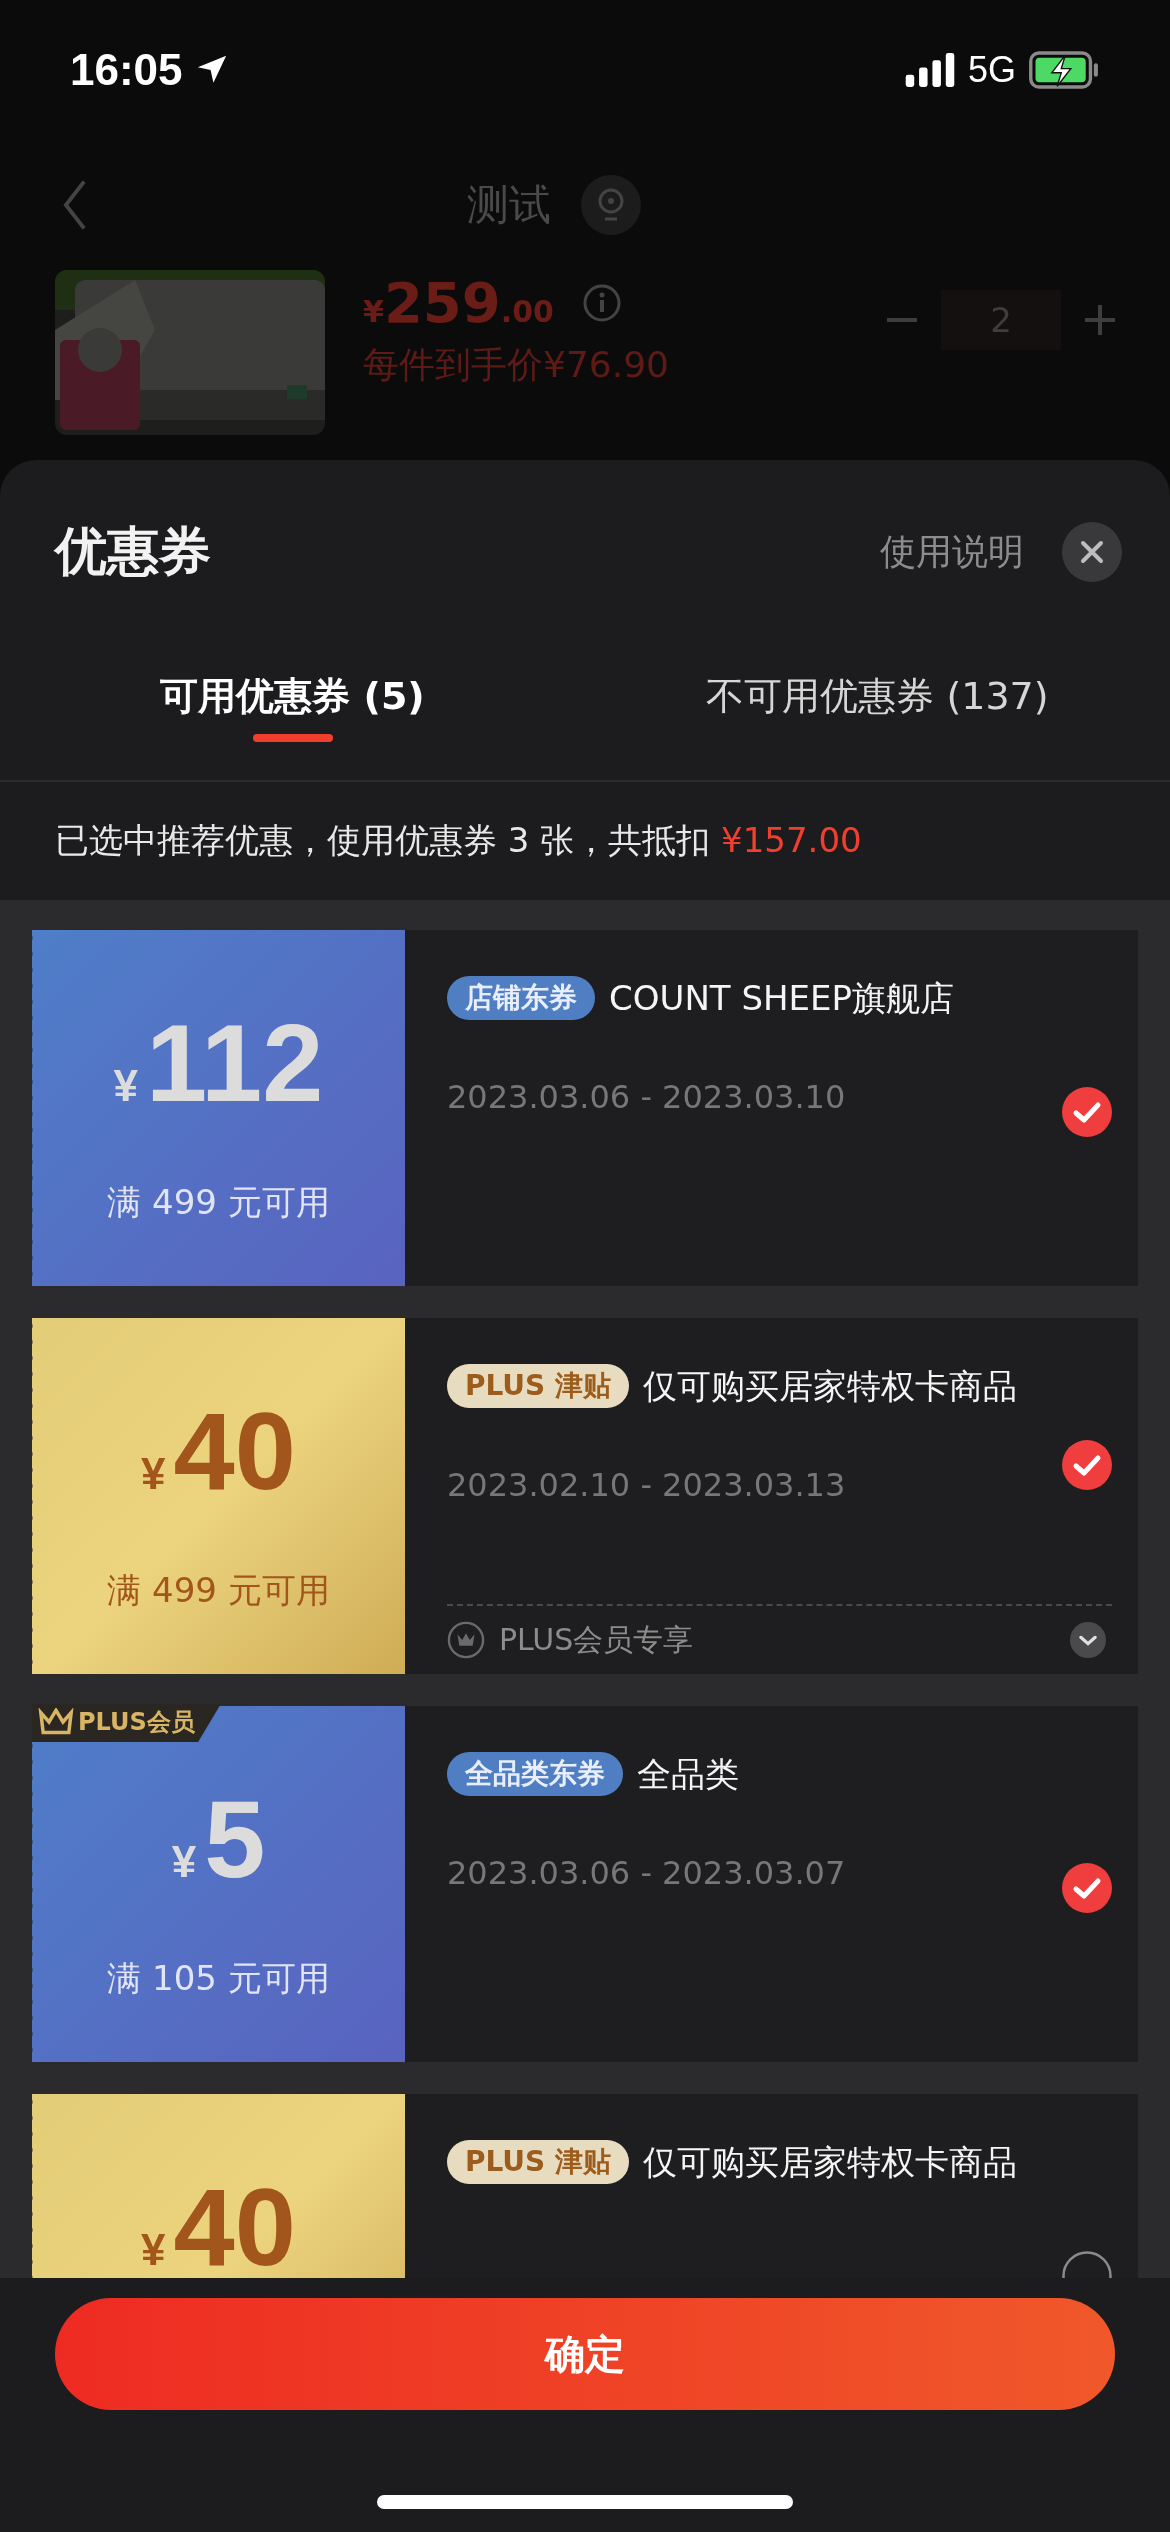 This screenshot has width=1170, height=2532. Describe the element at coordinates (1092, 552) in the screenshot. I see `close-icon` at that location.